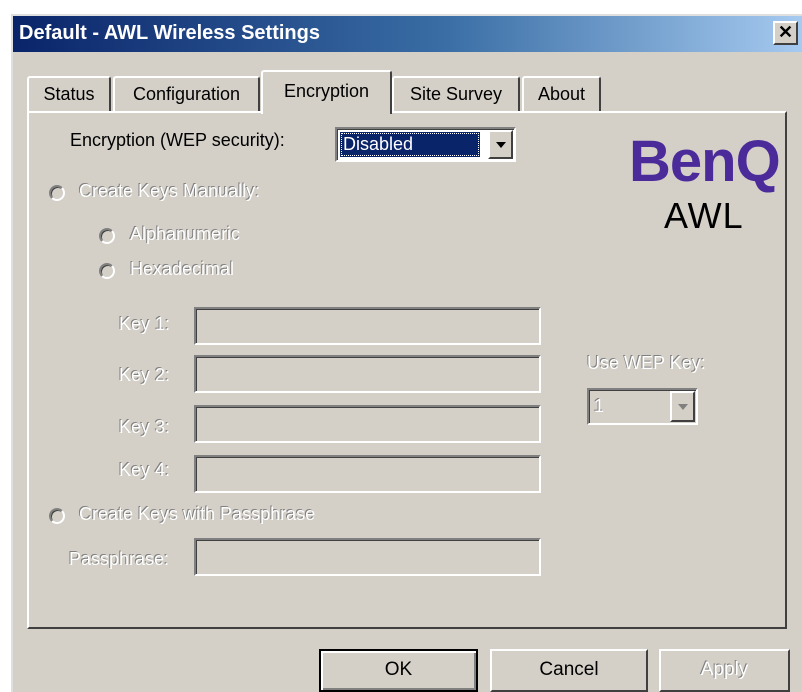 Image resolution: width=802 pixels, height=692 pixels. I want to click on tab-about: About, so click(561, 93).